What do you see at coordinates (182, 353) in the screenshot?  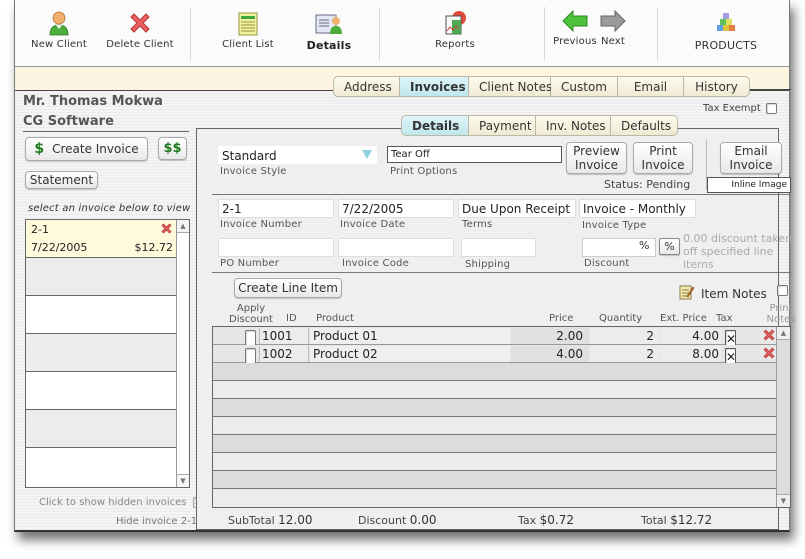 I see `invoice-list-scrollbar: ▲ ▼` at bounding box center [182, 353].